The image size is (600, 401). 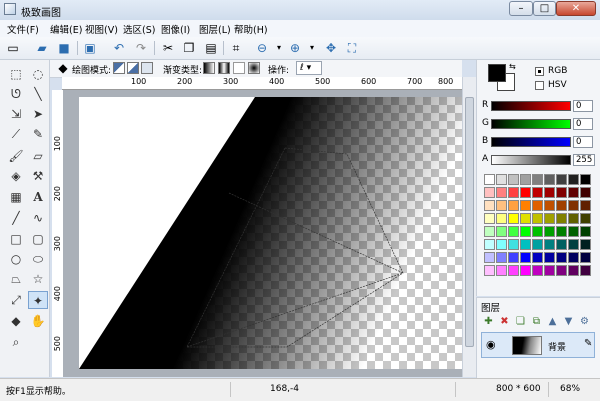 What do you see at coordinates (295, 48) in the screenshot?
I see `zoom-in-icon: ⊕` at bounding box center [295, 48].